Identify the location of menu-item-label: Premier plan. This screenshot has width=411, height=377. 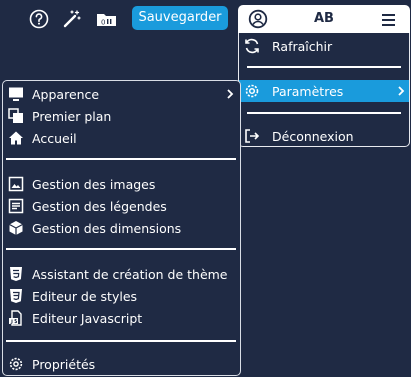
(72, 116).